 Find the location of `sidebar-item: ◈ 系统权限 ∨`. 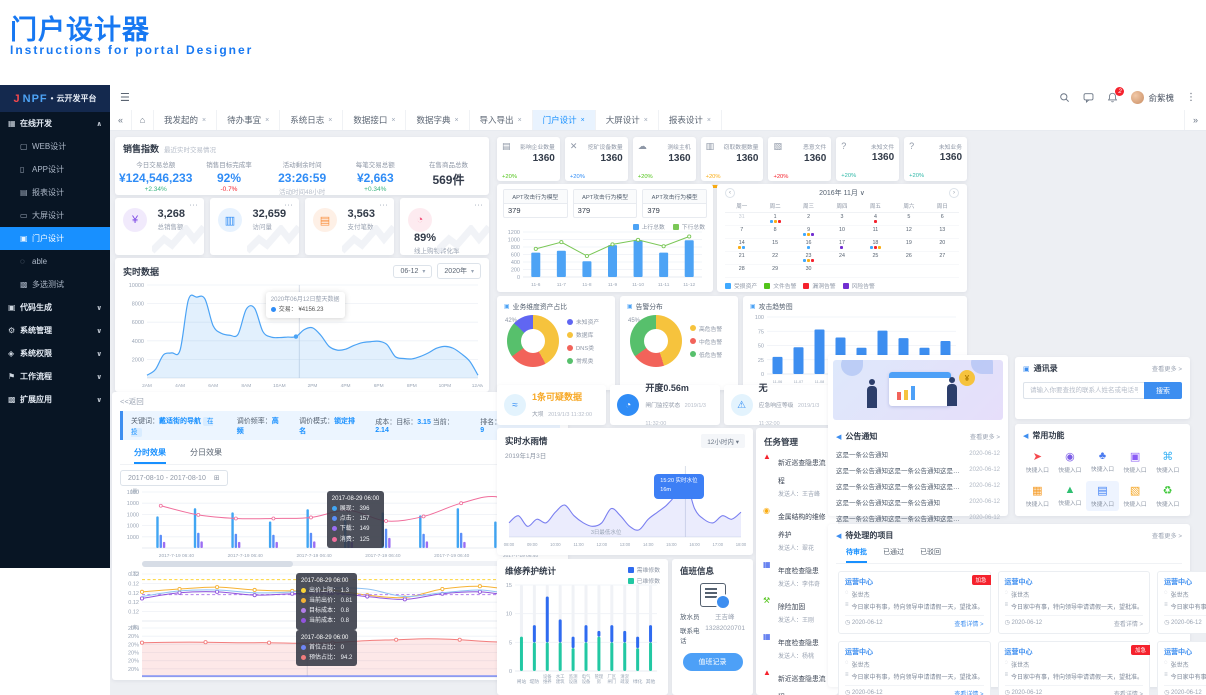

sidebar-item: ◈ 系统权限 ∨ is located at coordinates (55, 353).